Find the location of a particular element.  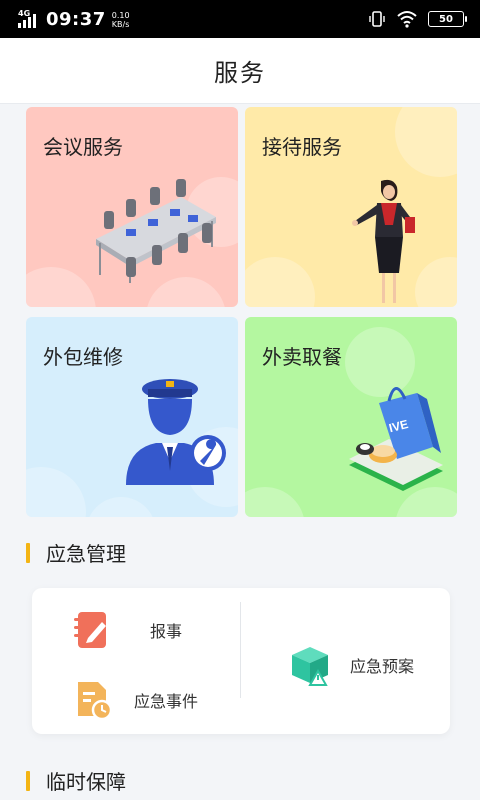

plan-box-icon is located at coordinates (310, 666).